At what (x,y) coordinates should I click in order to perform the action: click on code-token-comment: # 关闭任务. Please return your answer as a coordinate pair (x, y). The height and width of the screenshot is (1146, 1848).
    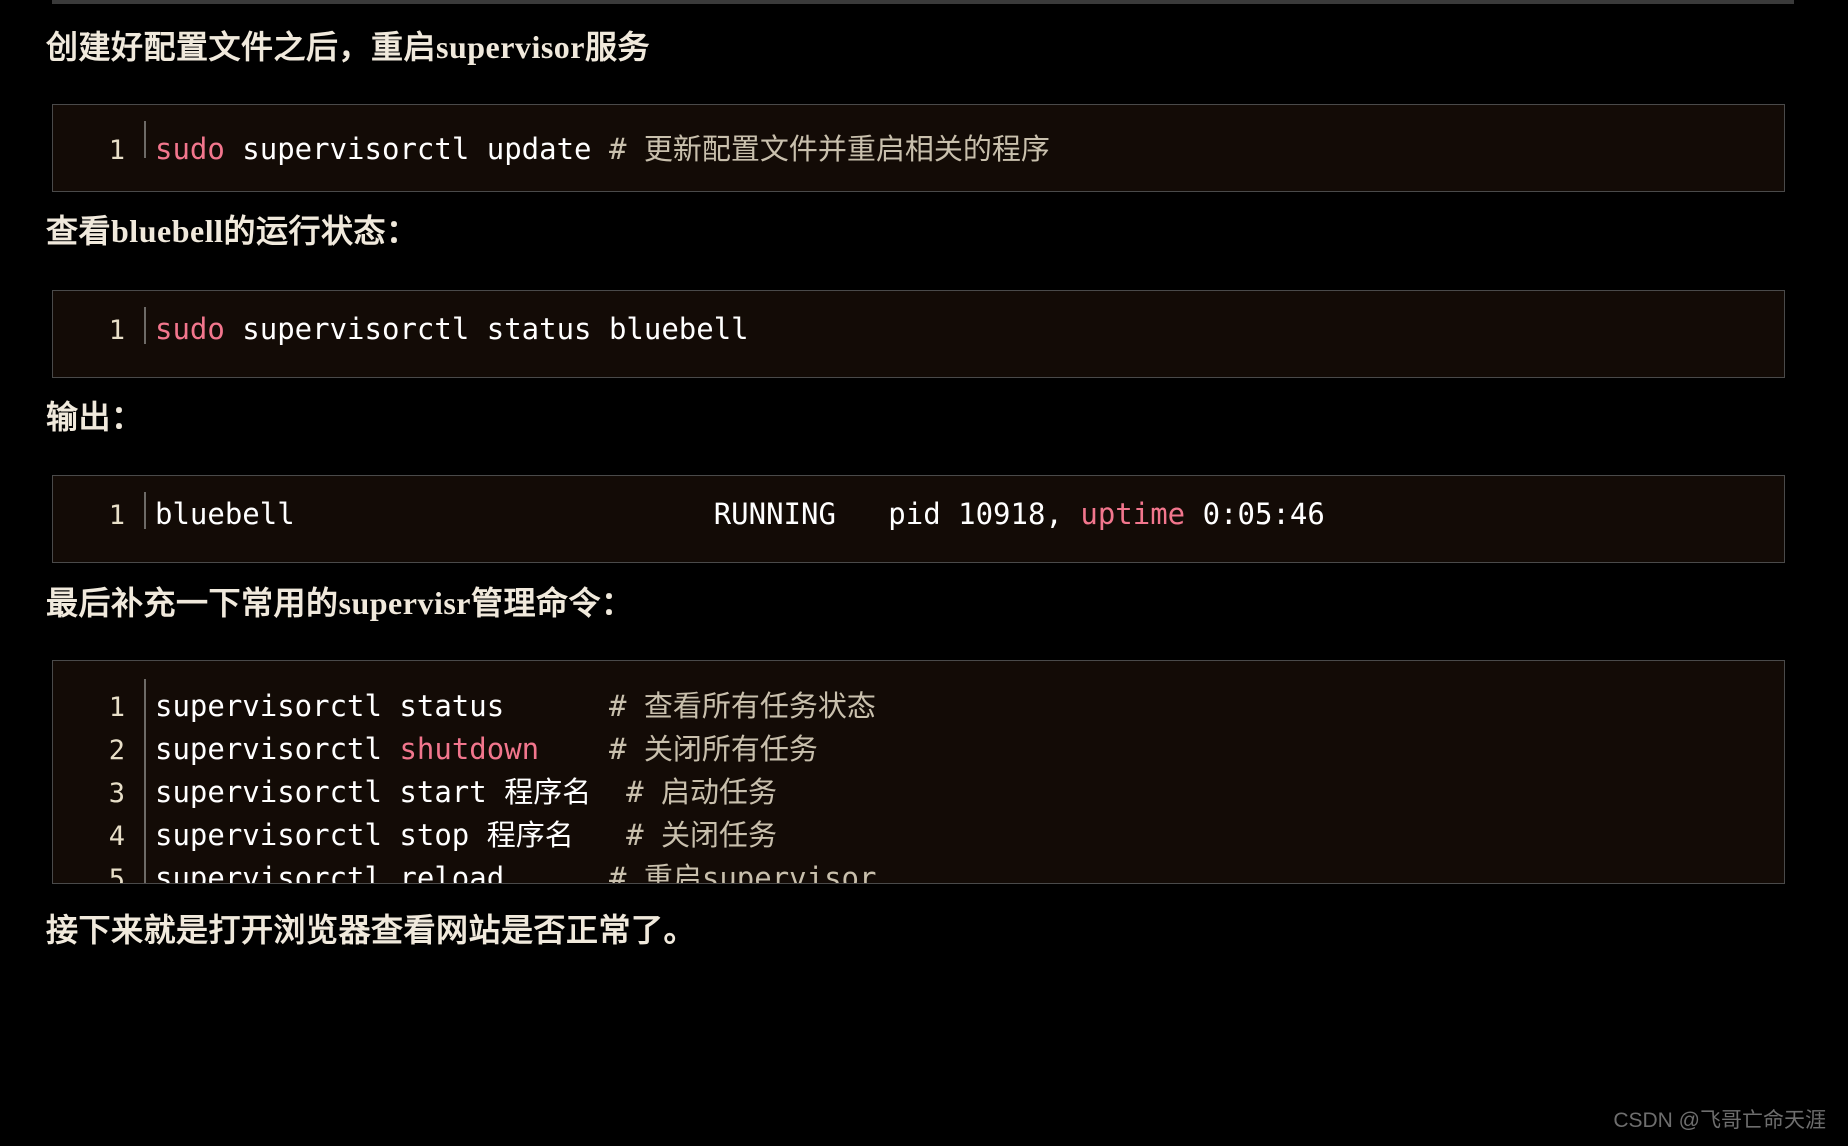
    Looking at the image, I should click on (702, 835).